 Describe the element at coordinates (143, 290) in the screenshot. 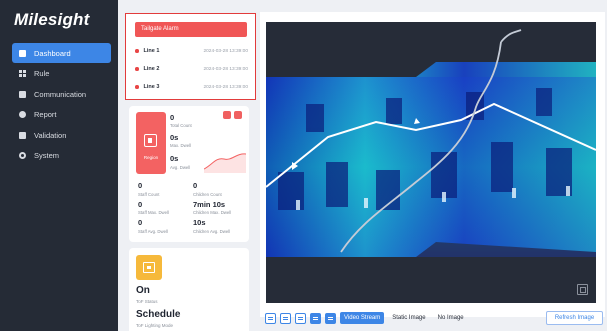

I see `tof-status-value: On` at that location.